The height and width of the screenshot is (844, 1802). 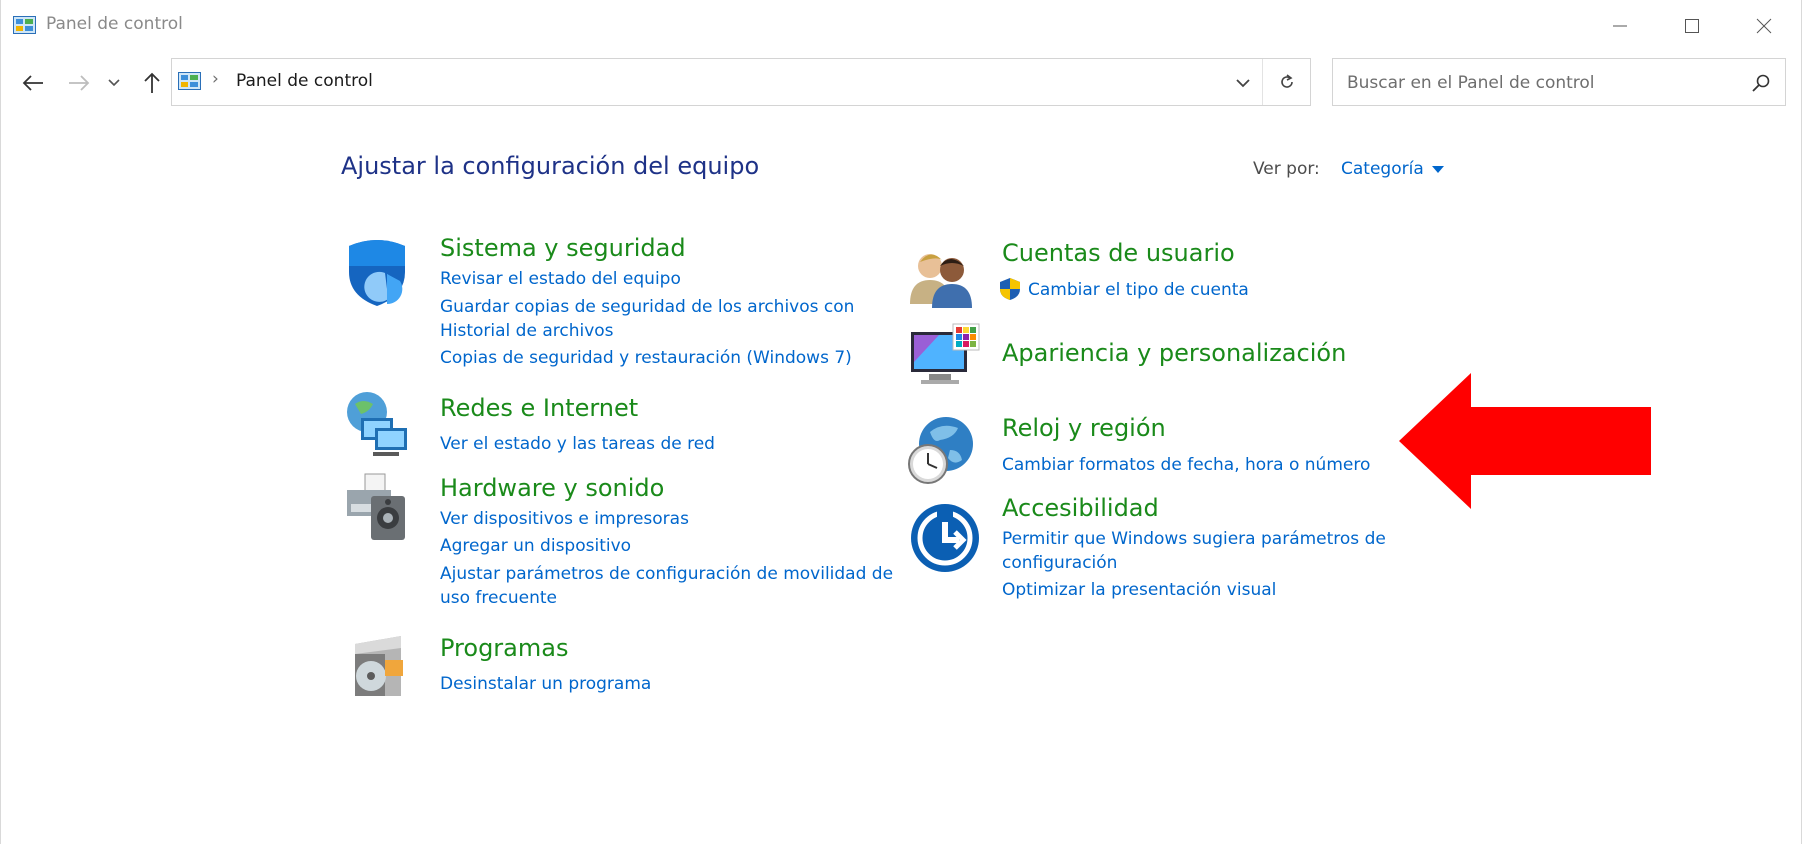 I want to click on category-title-user-accounts: Cuentas de usuario, so click(x=1118, y=253).